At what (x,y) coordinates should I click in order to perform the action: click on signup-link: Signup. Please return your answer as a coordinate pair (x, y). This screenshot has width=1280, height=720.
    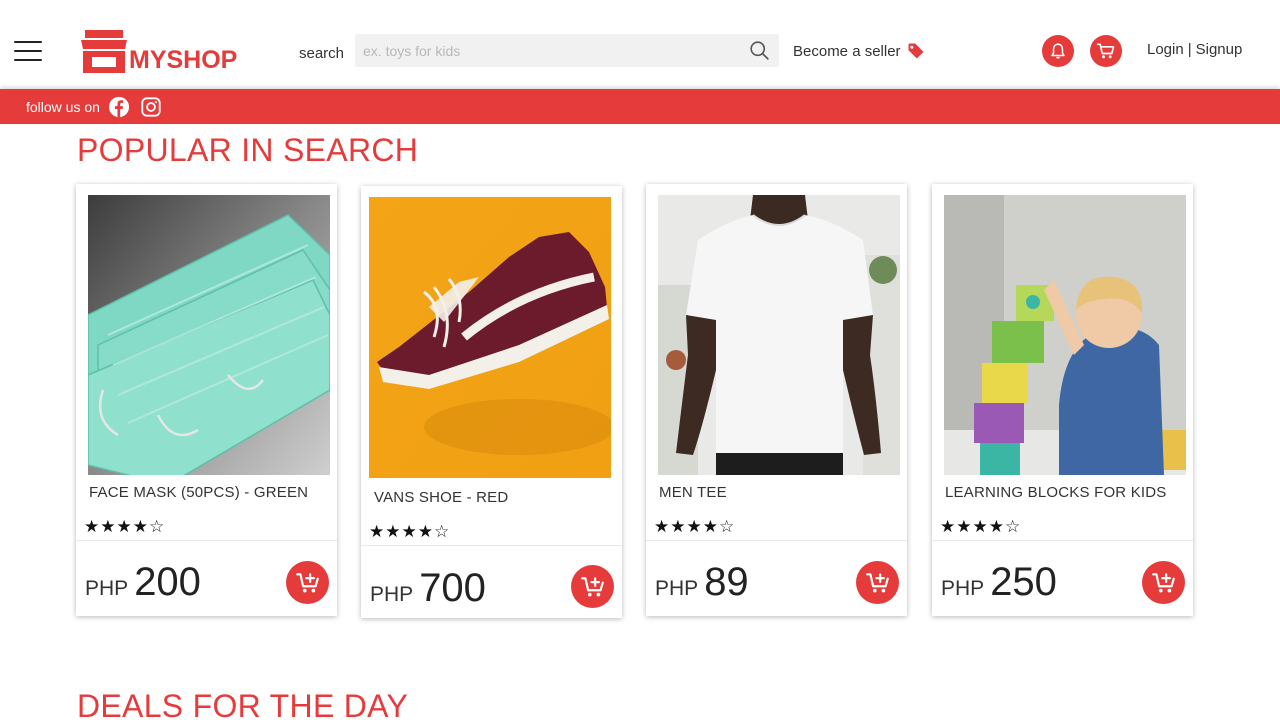
    Looking at the image, I should click on (1219, 49).